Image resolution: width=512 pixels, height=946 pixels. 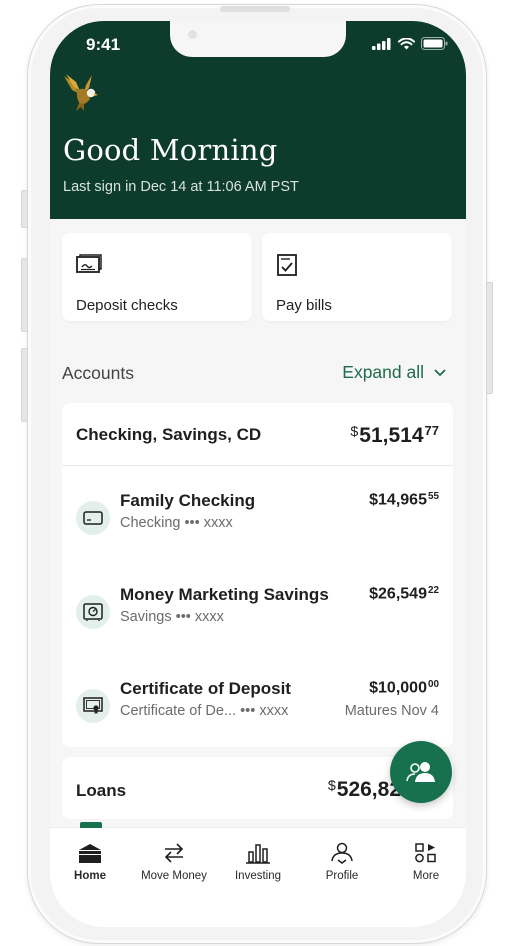 I want to click on check-deposit-icon, so click(x=89, y=263).